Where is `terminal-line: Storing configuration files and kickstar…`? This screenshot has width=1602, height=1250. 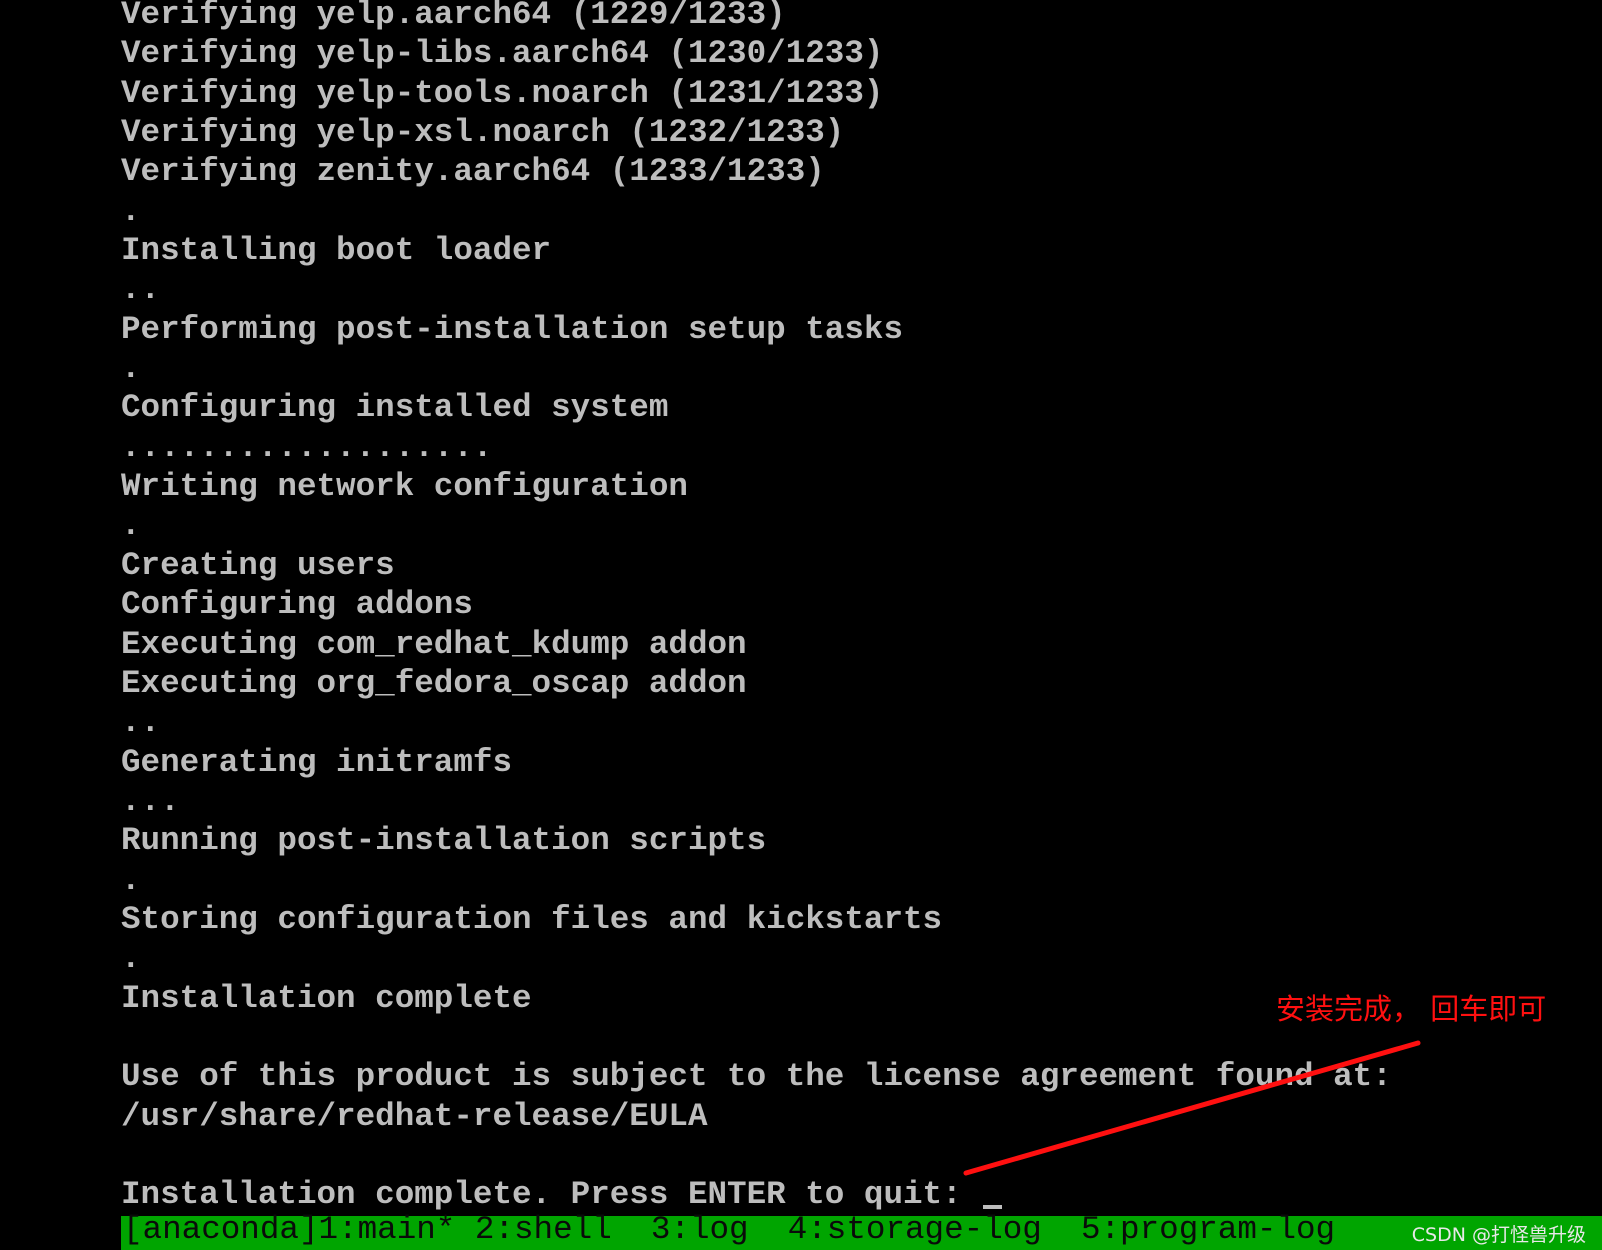
terminal-line: Storing configuration files and kickstar… is located at coordinates (532, 919).